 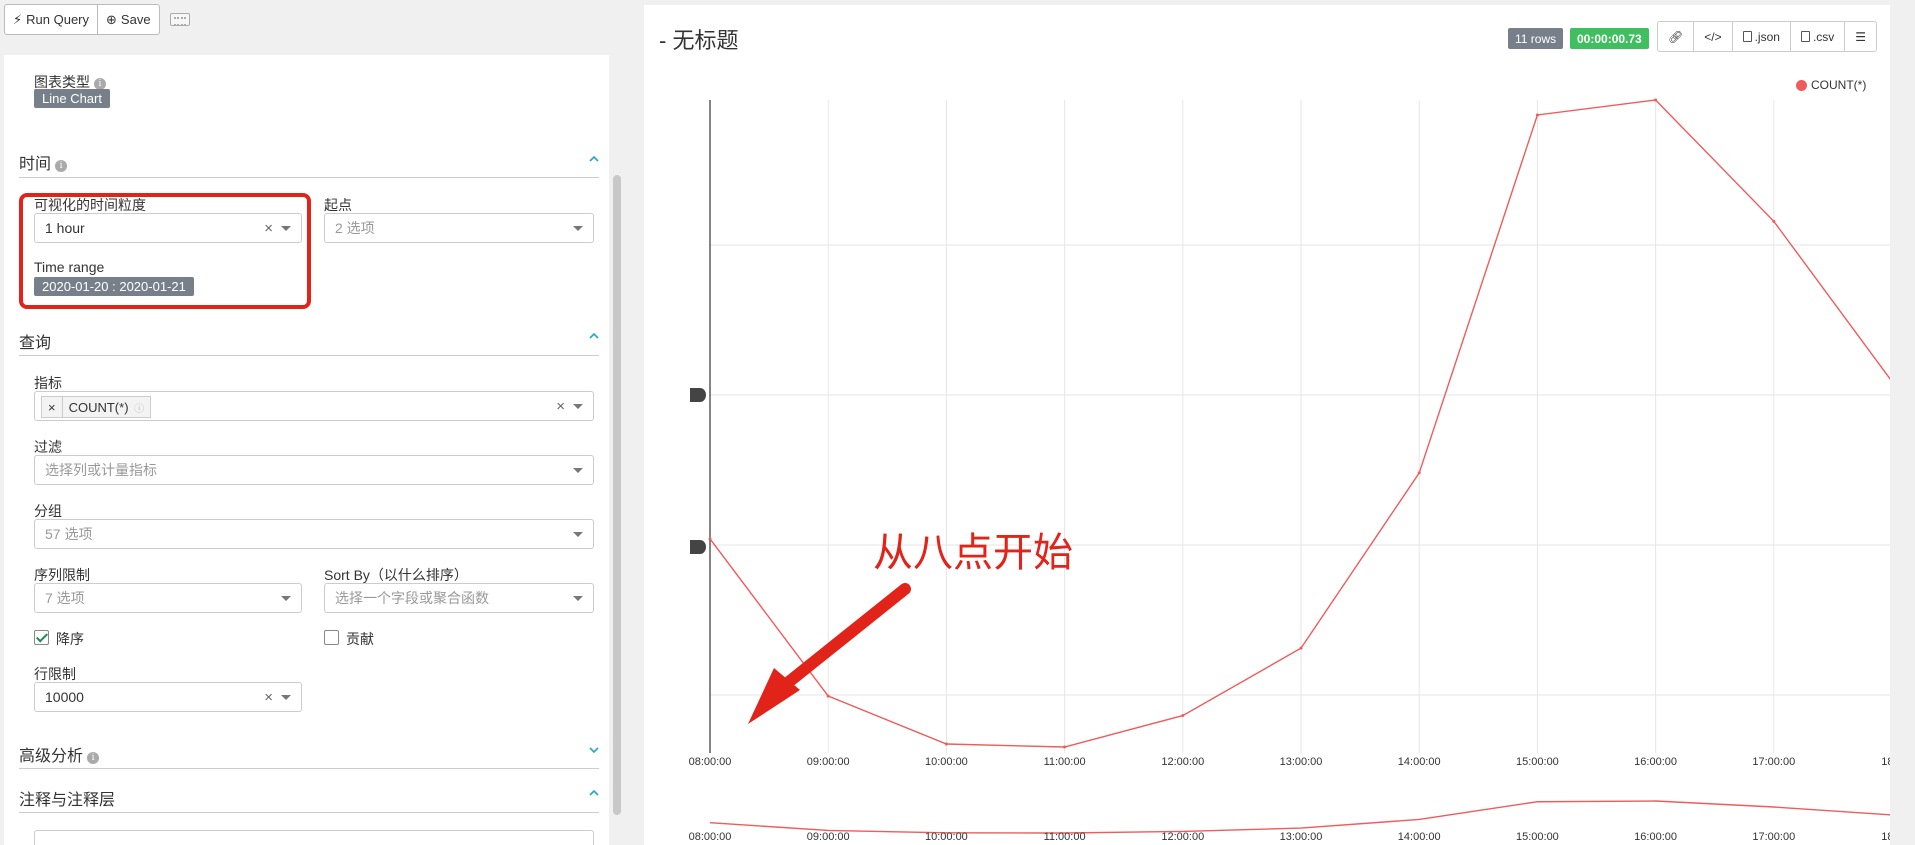 I want to click on filter-select: 选择列或计量指标, so click(x=314, y=470).